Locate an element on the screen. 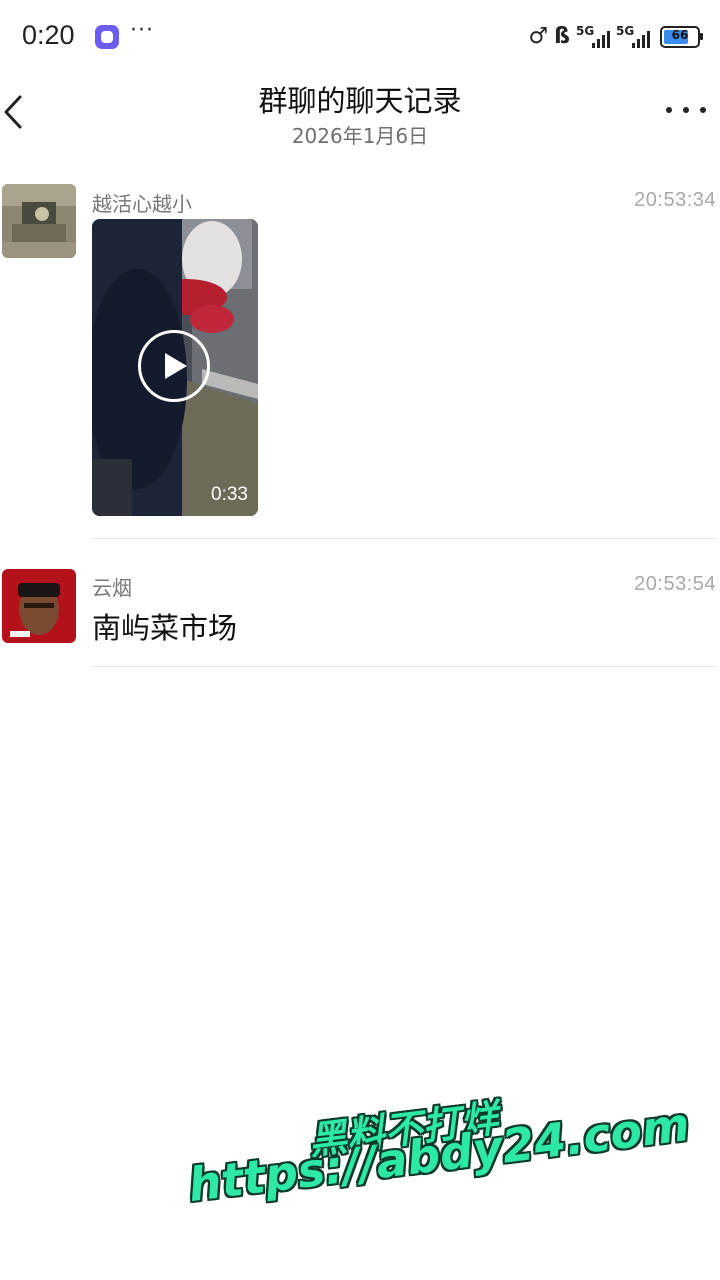  page-title: 群聊的聊天记录 is located at coordinates (360, 101).